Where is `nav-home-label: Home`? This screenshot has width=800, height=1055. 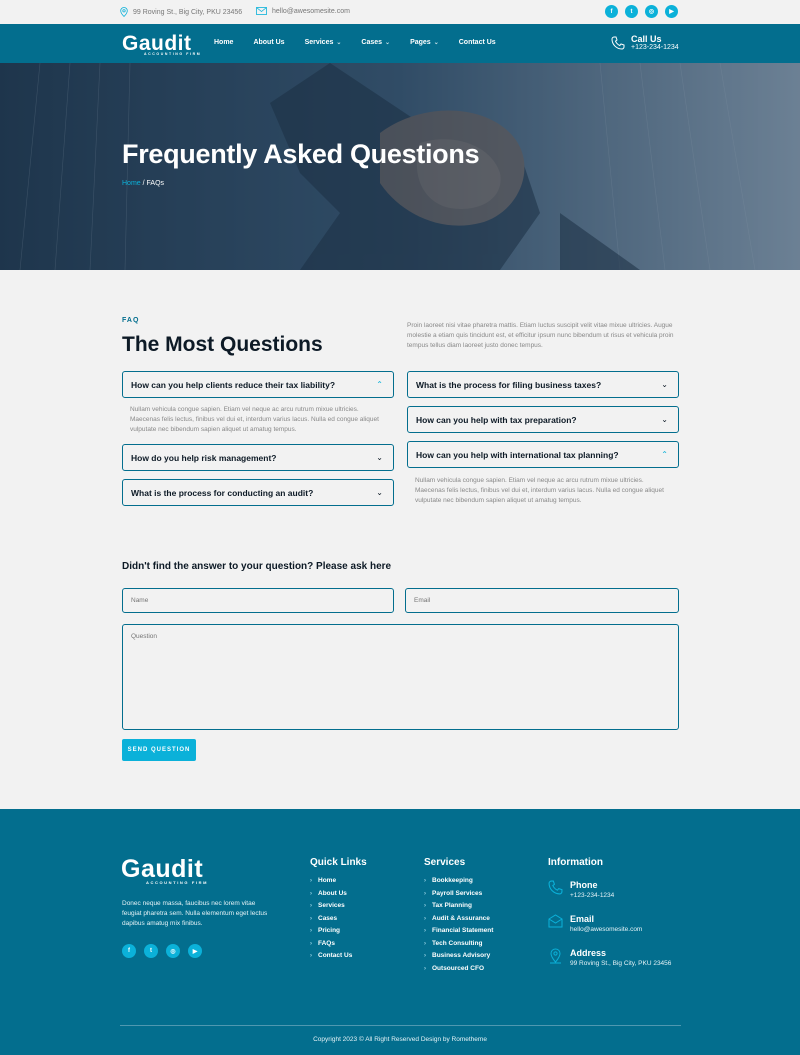
nav-home-label: Home is located at coordinates (224, 42).